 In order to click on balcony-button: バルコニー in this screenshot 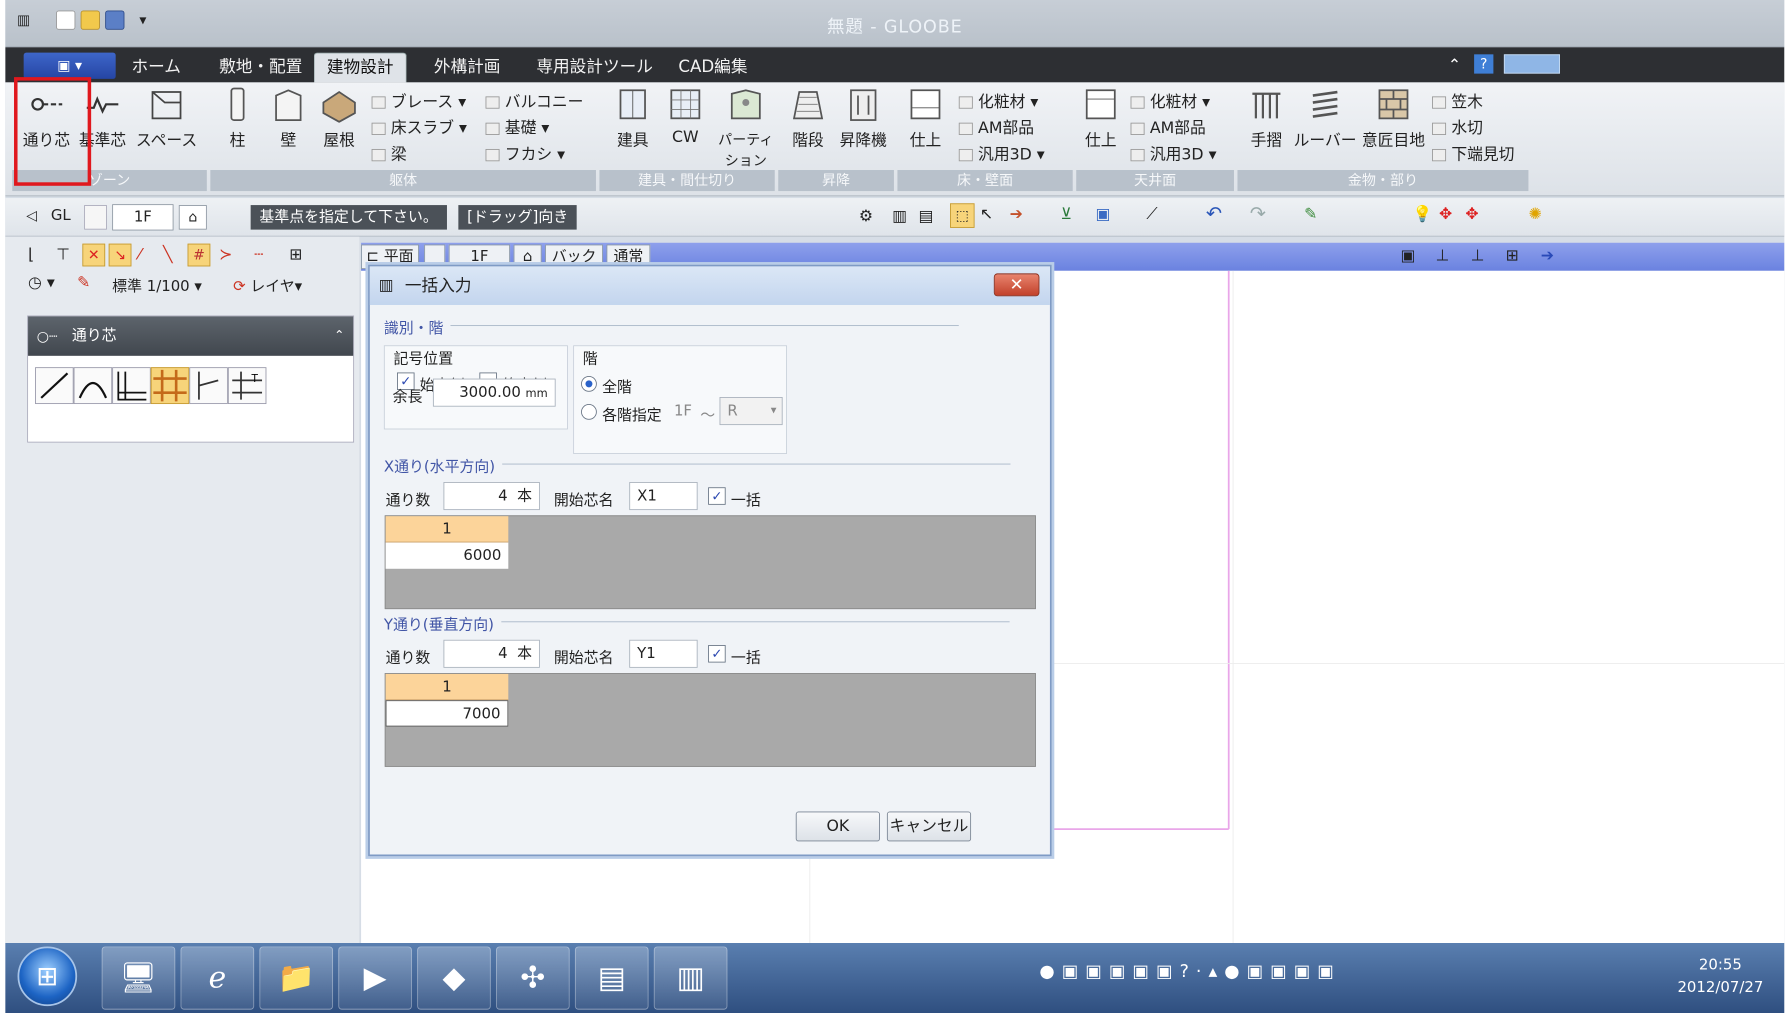, I will do `click(534, 100)`.